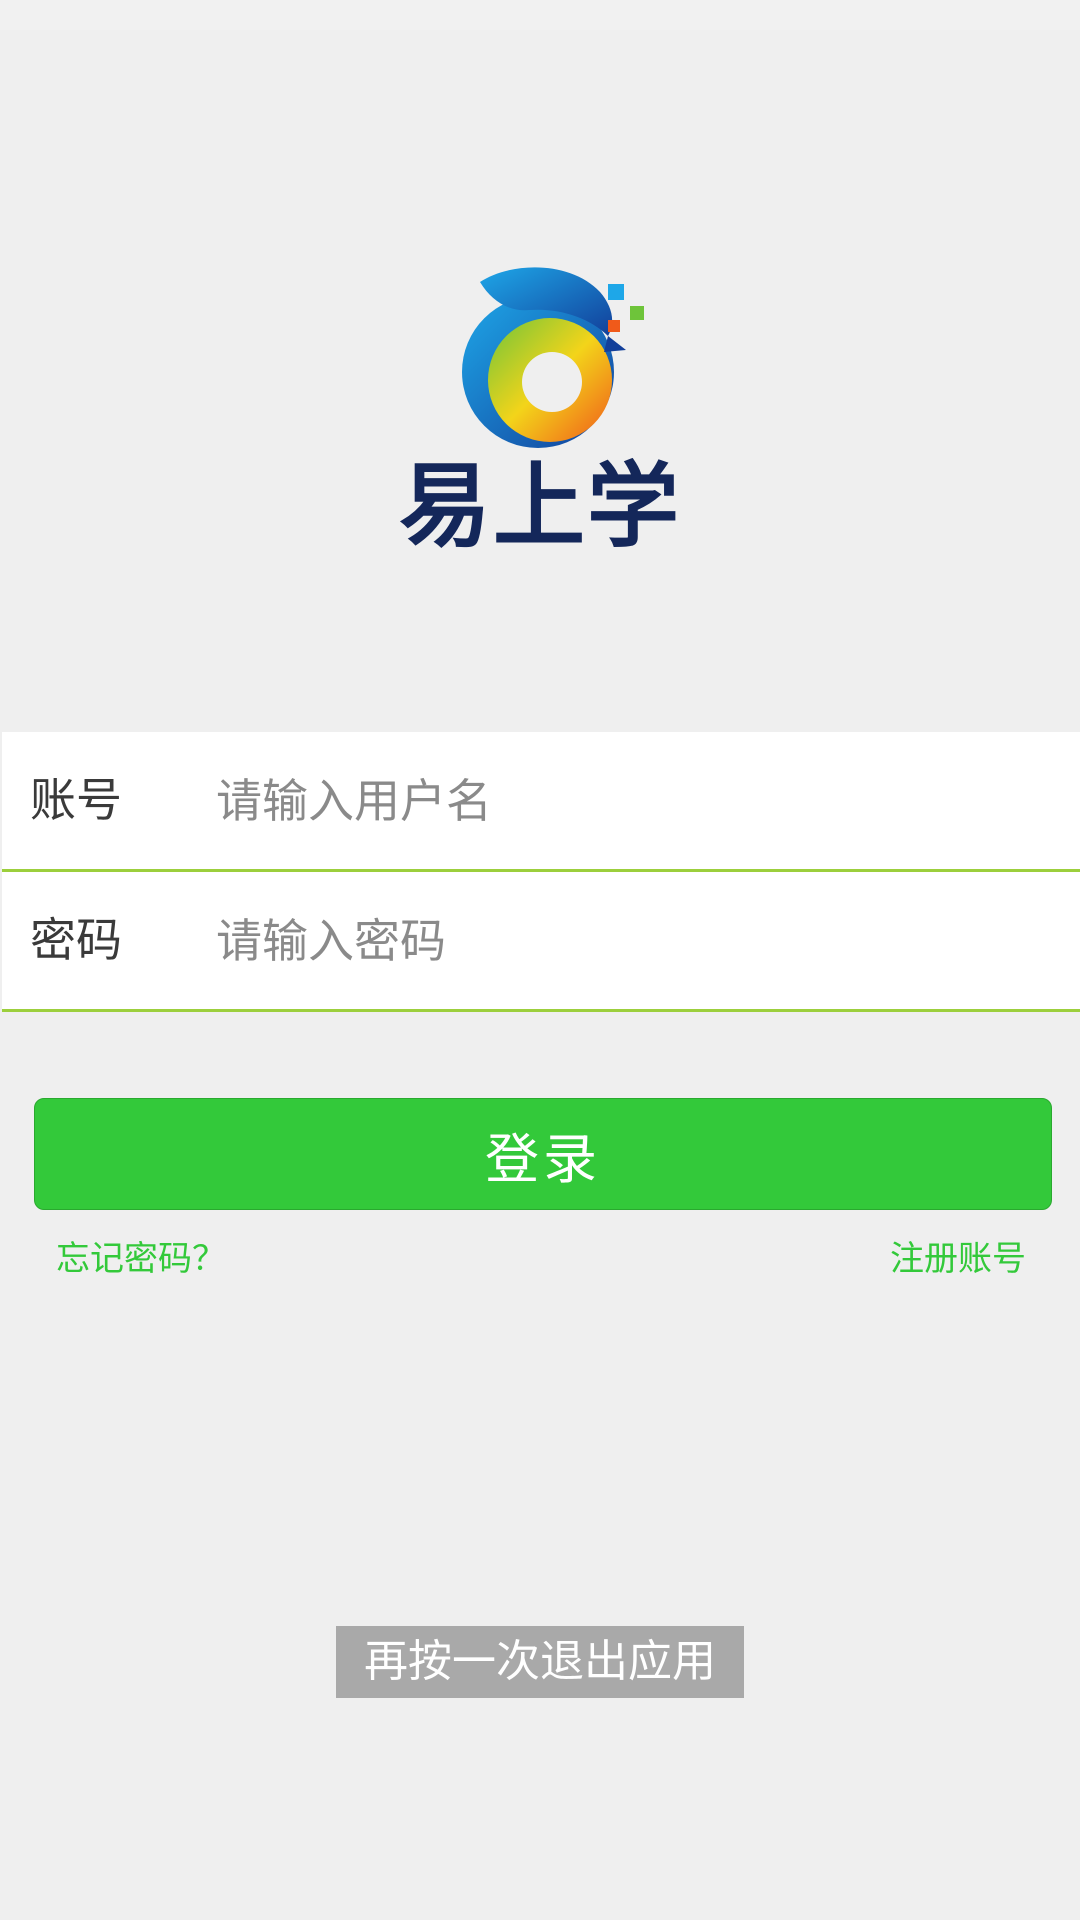  I want to click on username-row: 账号, so click(541, 802).